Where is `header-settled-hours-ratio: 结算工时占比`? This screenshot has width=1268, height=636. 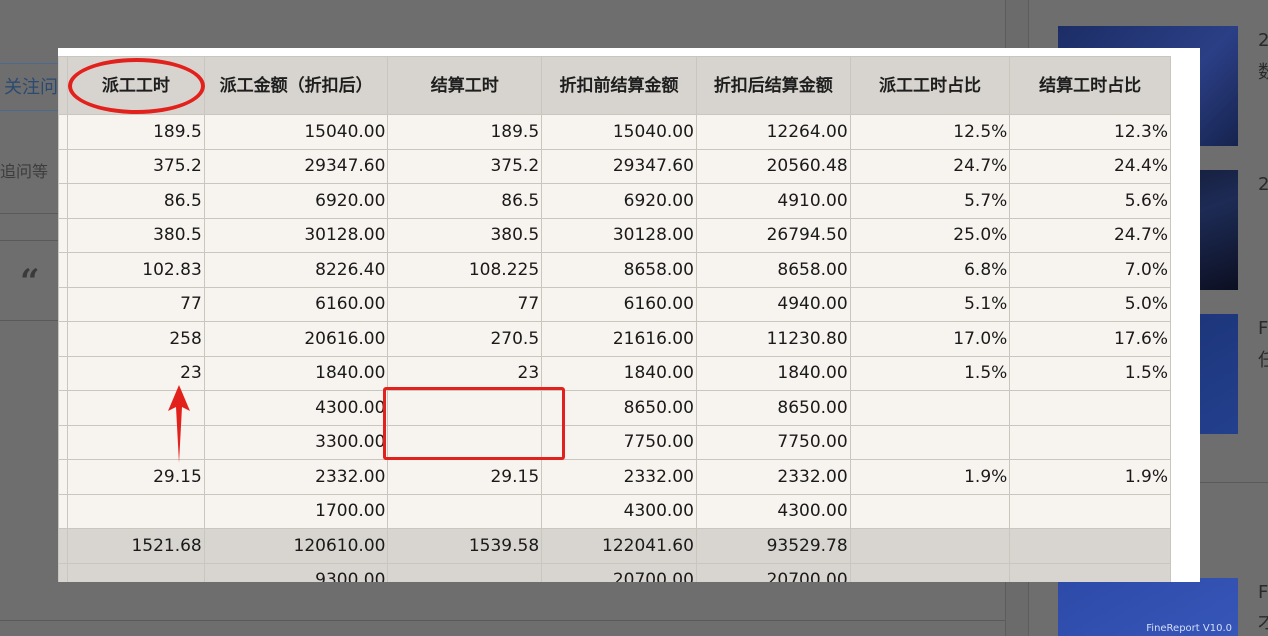
header-settled-hours-ratio: 结算工时占比 is located at coordinates (1090, 85).